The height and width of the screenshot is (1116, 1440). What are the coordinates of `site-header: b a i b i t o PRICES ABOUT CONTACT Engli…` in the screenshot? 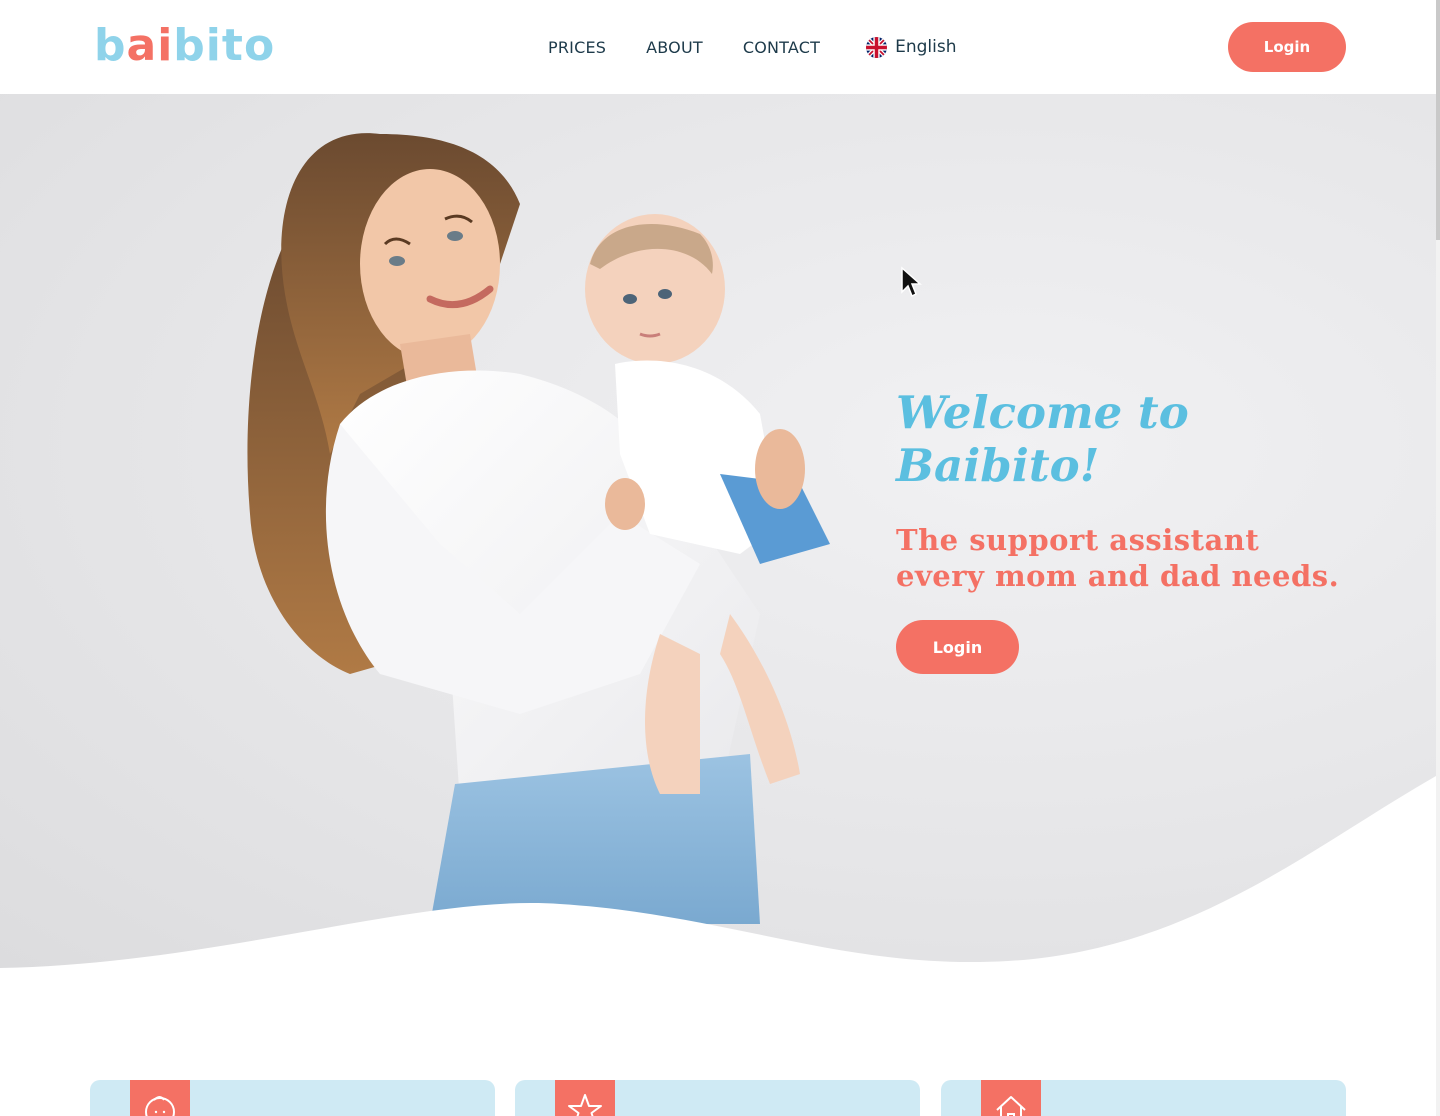 It's located at (718, 47).